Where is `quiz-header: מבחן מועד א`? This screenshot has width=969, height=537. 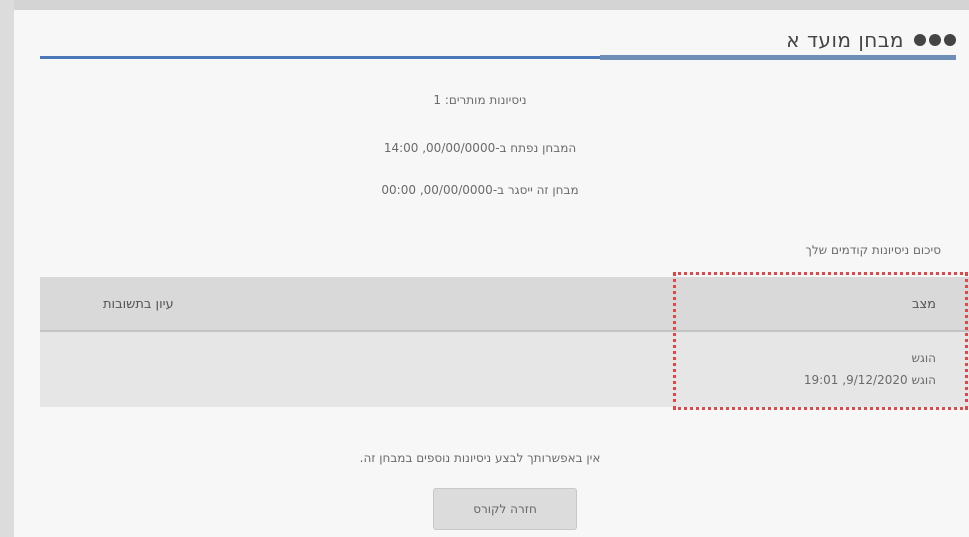 quiz-header: מבחן מועד א is located at coordinates (491, 34).